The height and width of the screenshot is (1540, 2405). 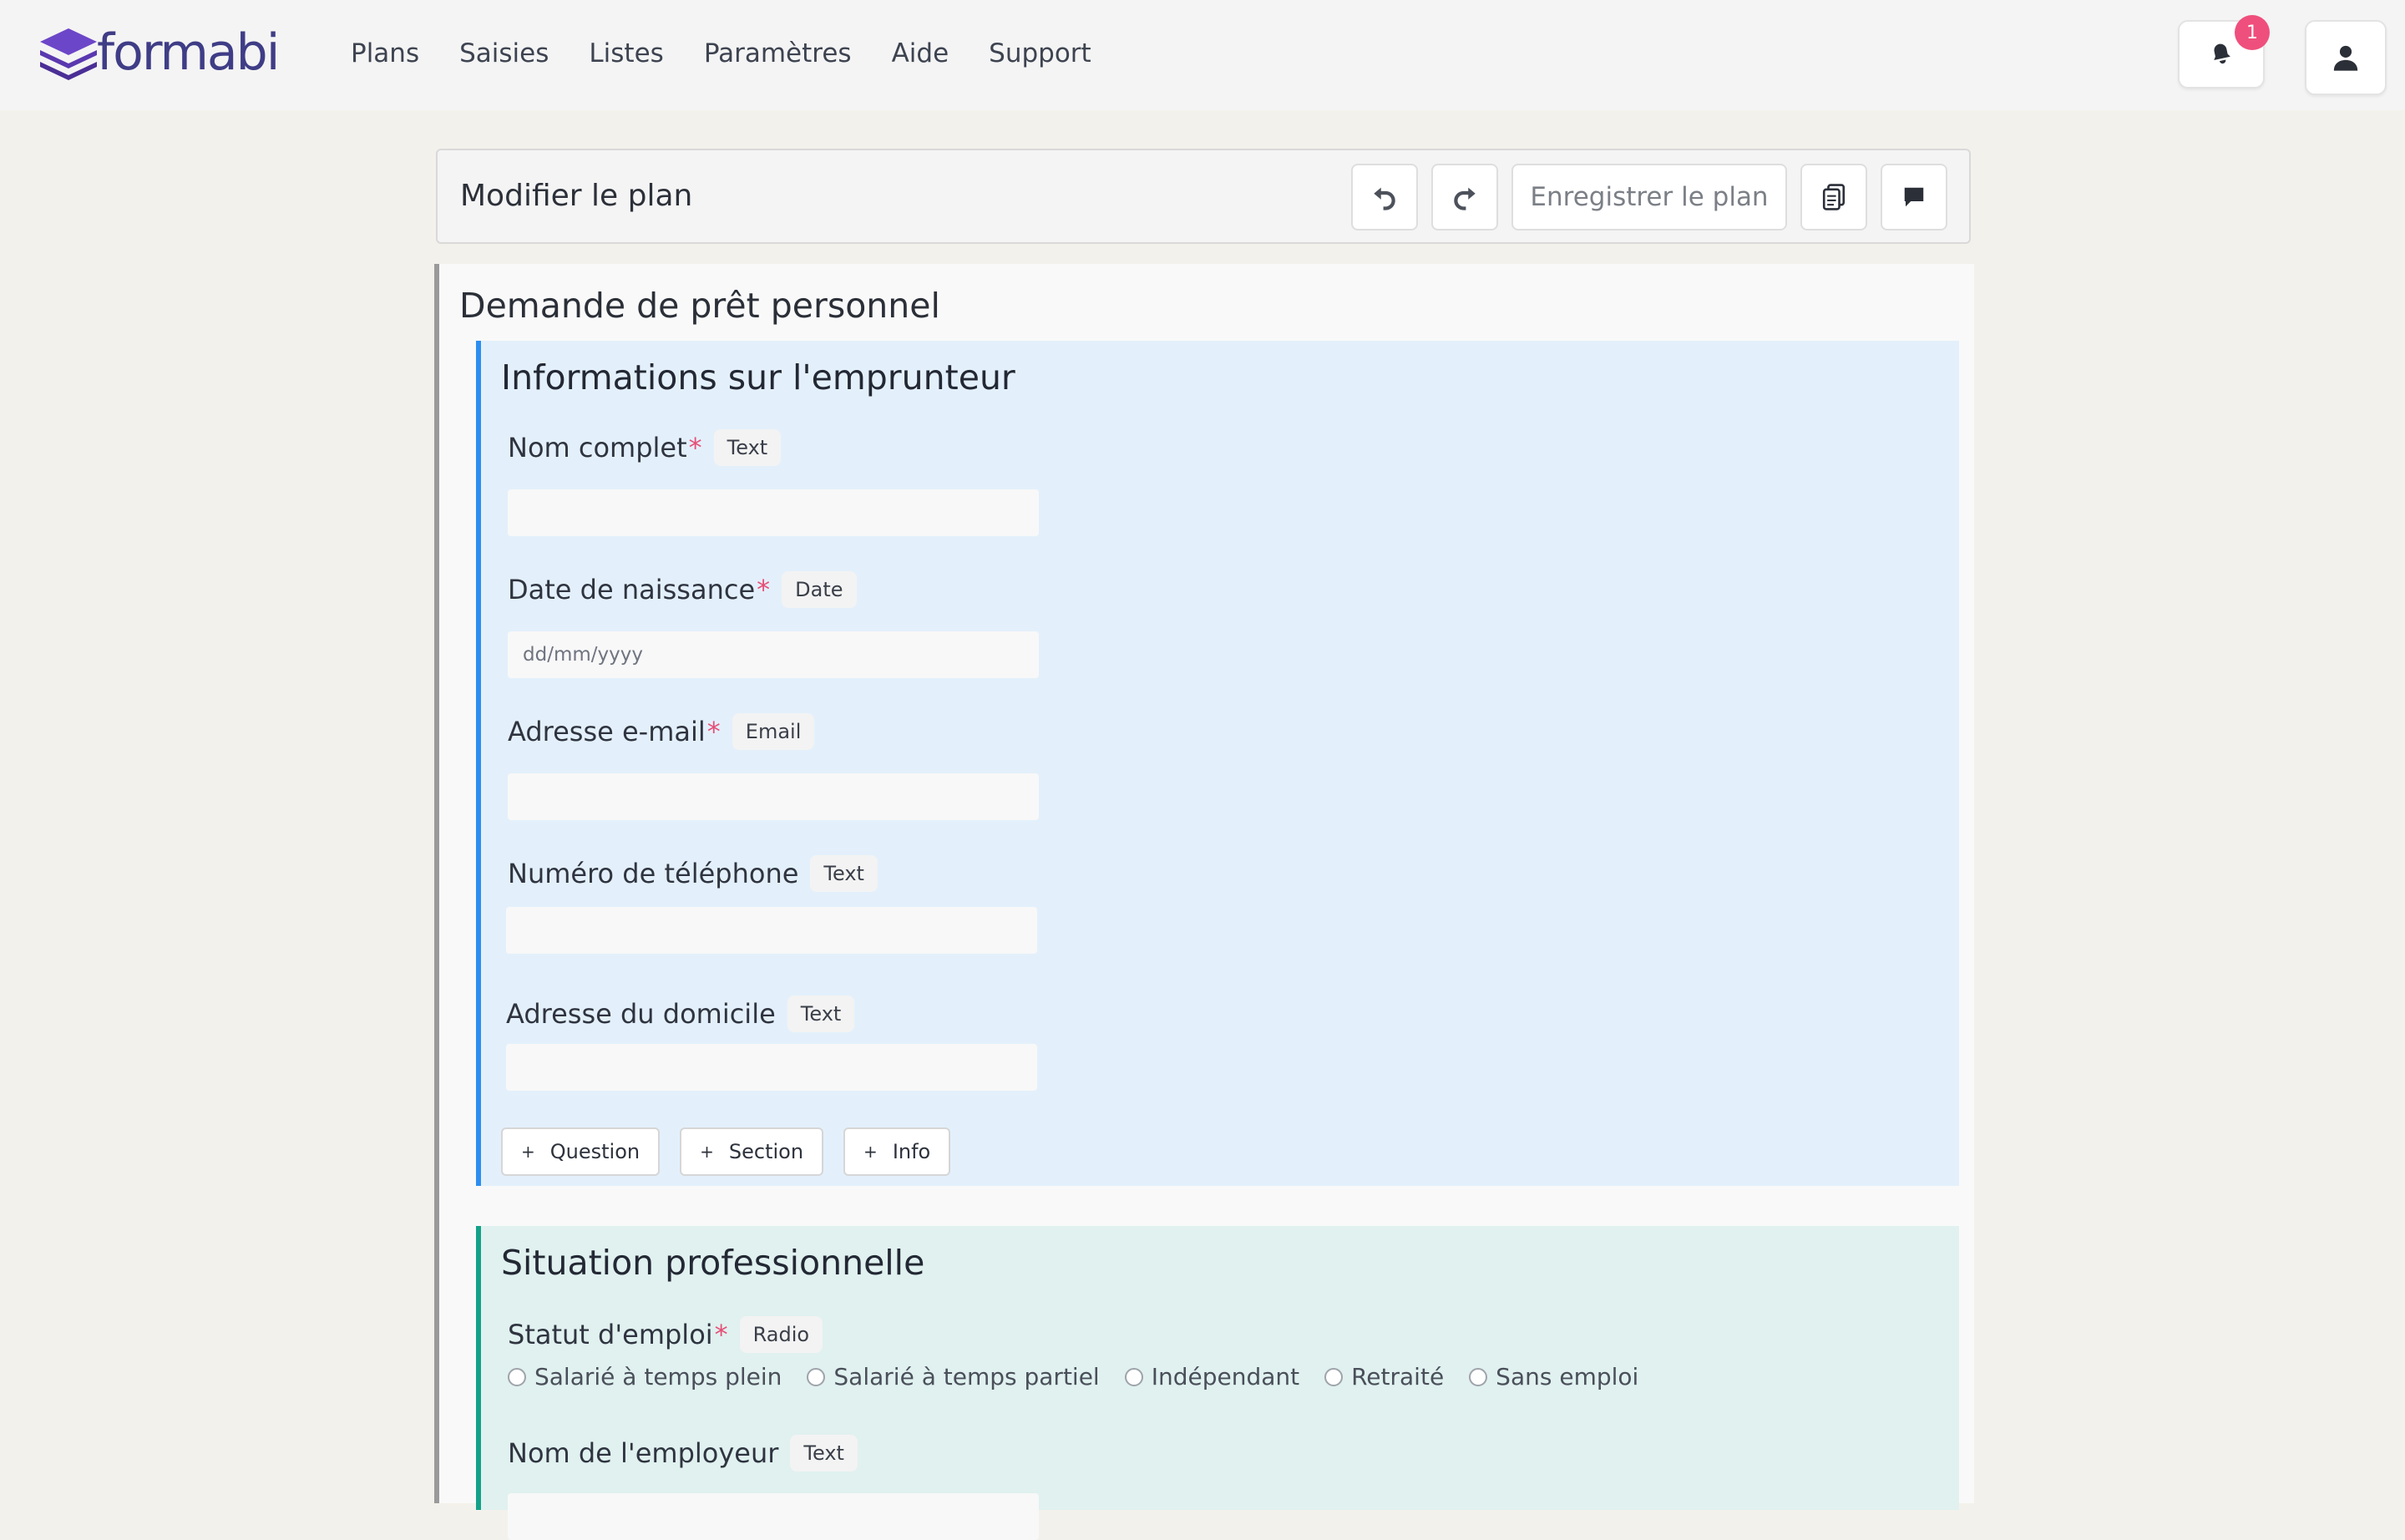 I want to click on brand-logo: formabi, so click(x=159, y=53).